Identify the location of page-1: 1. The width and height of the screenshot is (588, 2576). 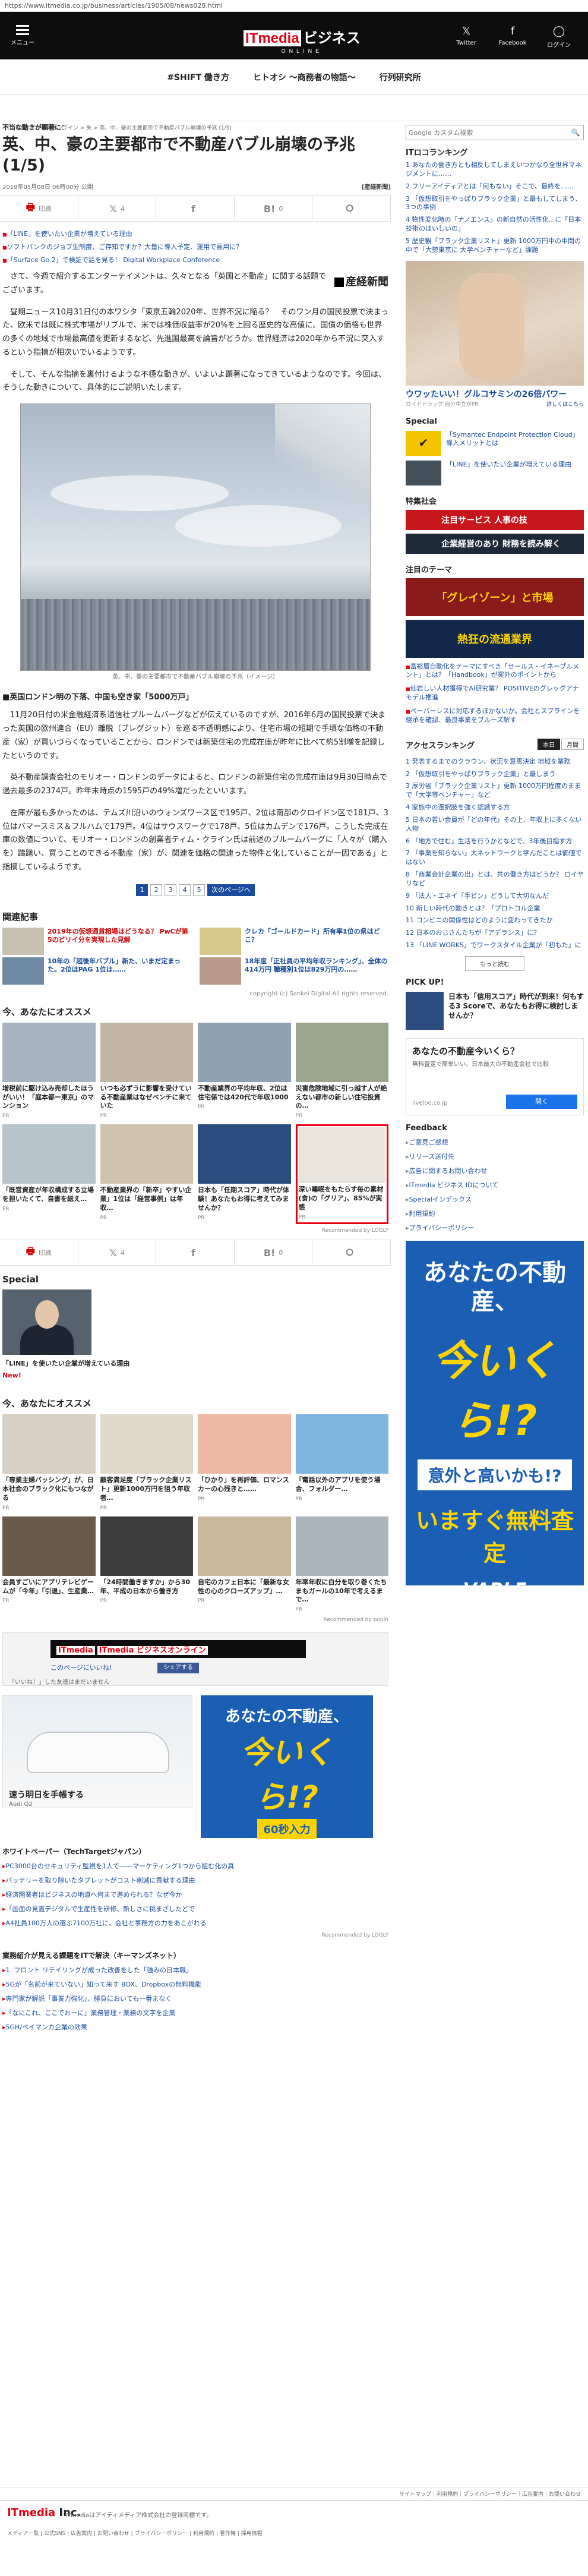
(142, 890).